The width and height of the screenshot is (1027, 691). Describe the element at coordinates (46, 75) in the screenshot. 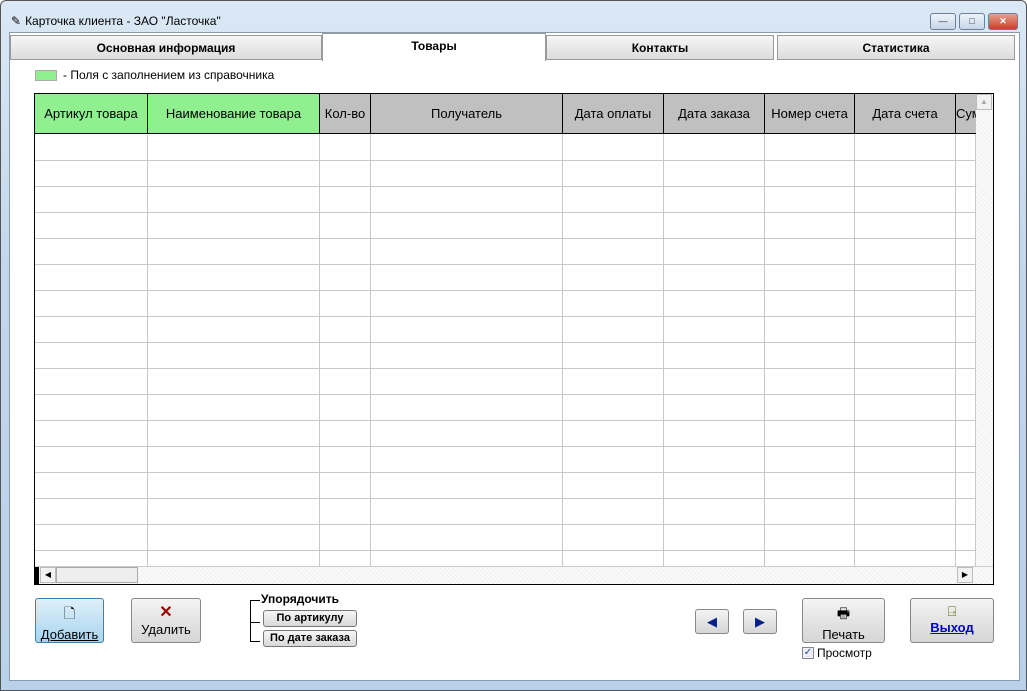

I see `legend-swatch` at that location.